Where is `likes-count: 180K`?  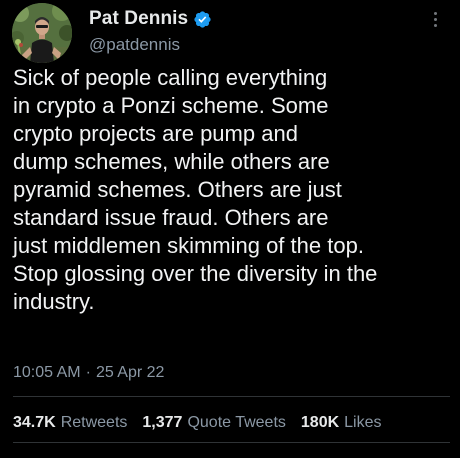 likes-count: 180K is located at coordinates (320, 422).